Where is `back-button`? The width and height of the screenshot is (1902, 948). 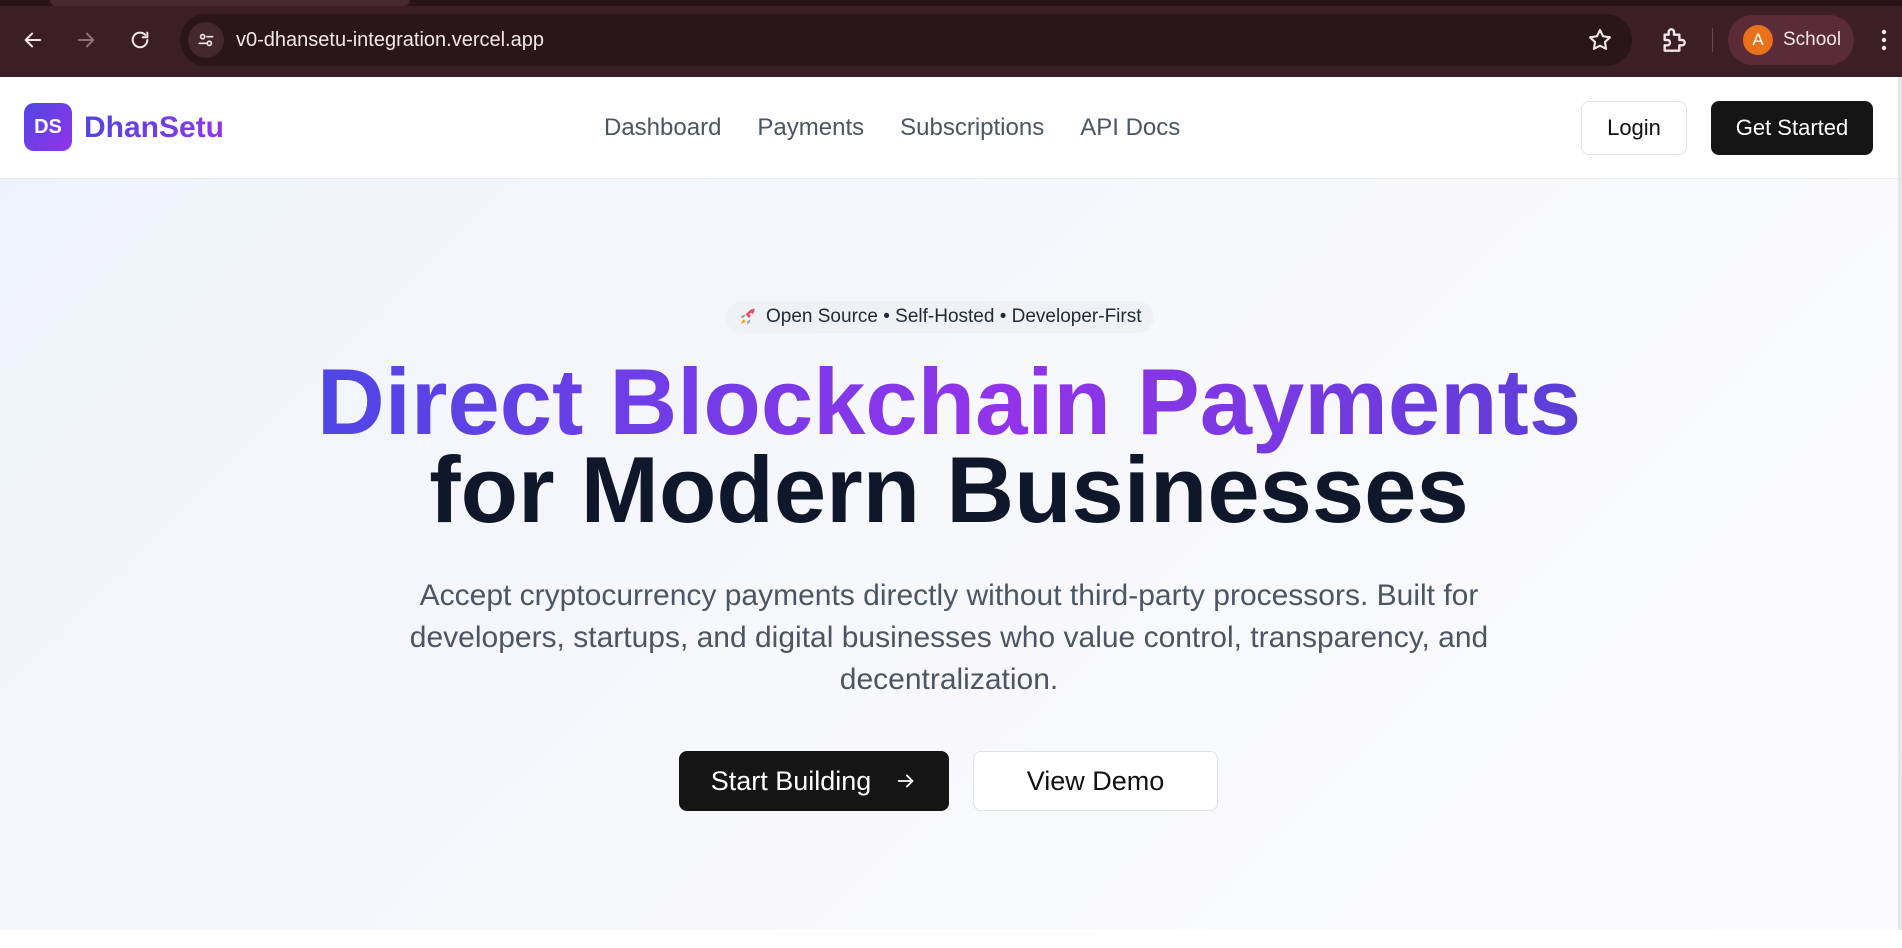
back-button is located at coordinates (33, 40).